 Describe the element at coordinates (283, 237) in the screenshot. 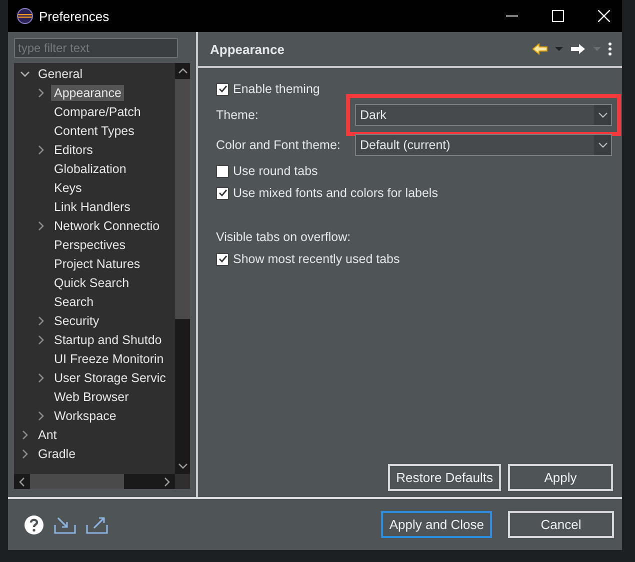

I see `section-label: Visible tabs on overflow:` at that location.